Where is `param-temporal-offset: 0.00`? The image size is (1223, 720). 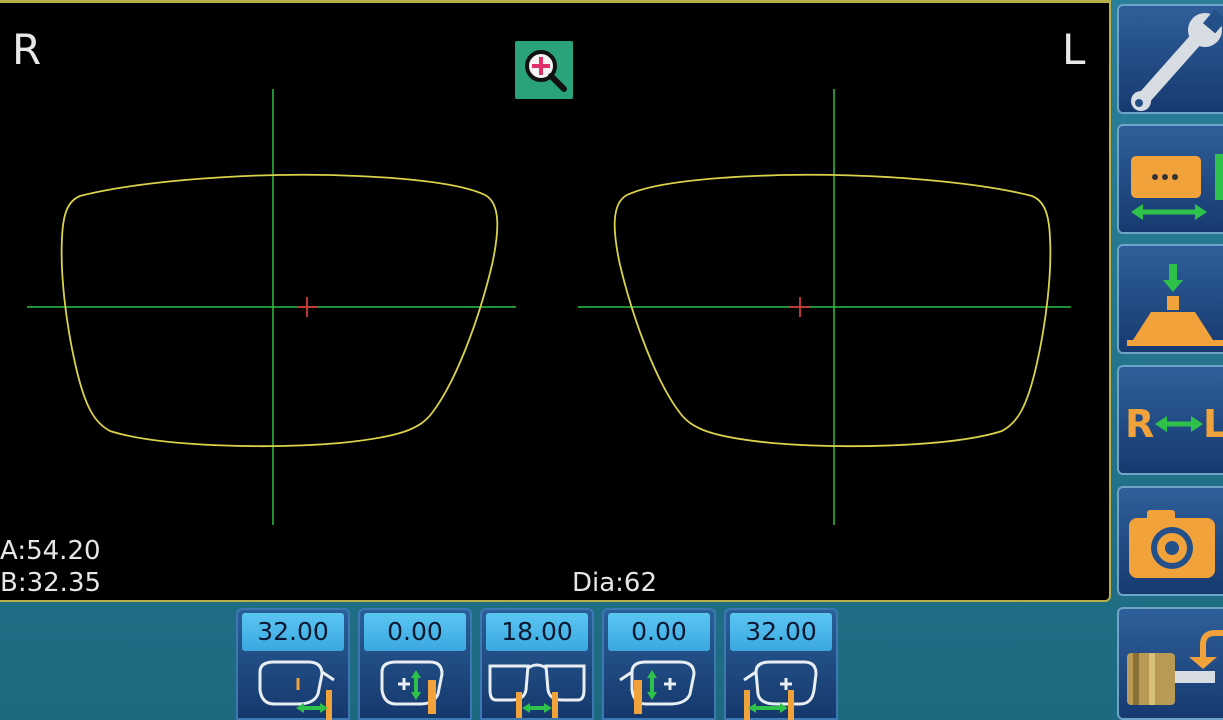 param-temporal-offset: 0.00 is located at coordinates (659, 664).